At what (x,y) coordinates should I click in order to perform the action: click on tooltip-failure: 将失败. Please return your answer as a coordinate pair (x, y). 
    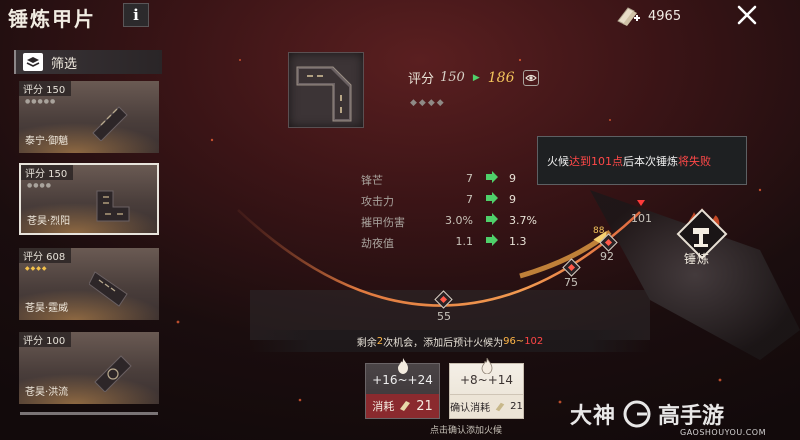
    Looking at the image, I should click on (694, 161).